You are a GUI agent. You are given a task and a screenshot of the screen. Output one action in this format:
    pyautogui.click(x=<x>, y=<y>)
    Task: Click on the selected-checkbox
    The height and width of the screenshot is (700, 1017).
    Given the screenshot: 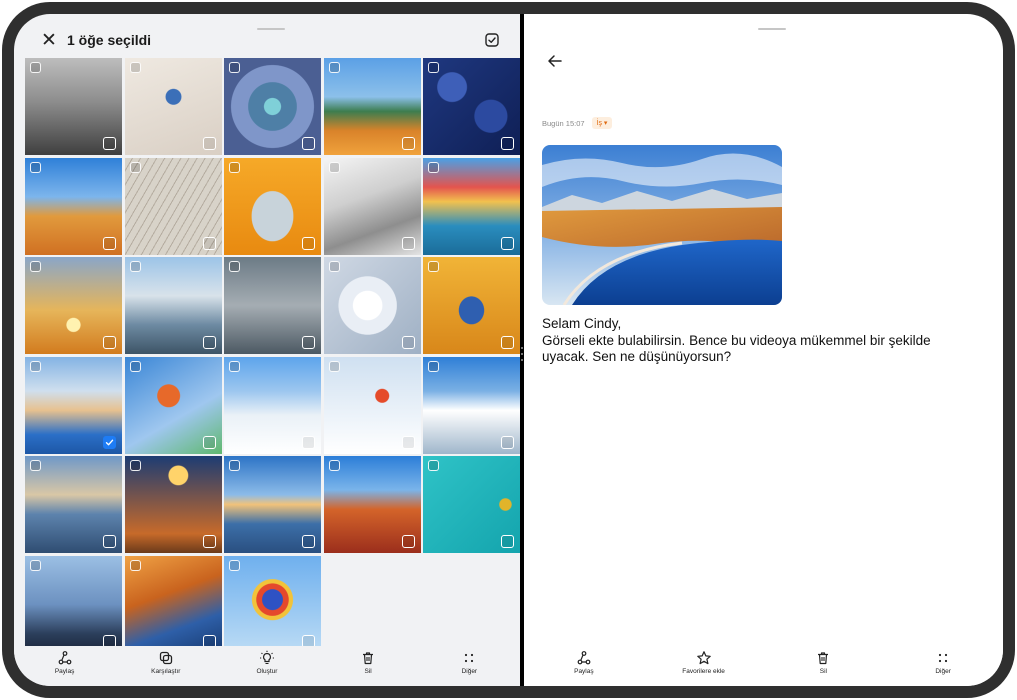 What is the action you would take?
    pyautogui.click(x=109, y=442)
    